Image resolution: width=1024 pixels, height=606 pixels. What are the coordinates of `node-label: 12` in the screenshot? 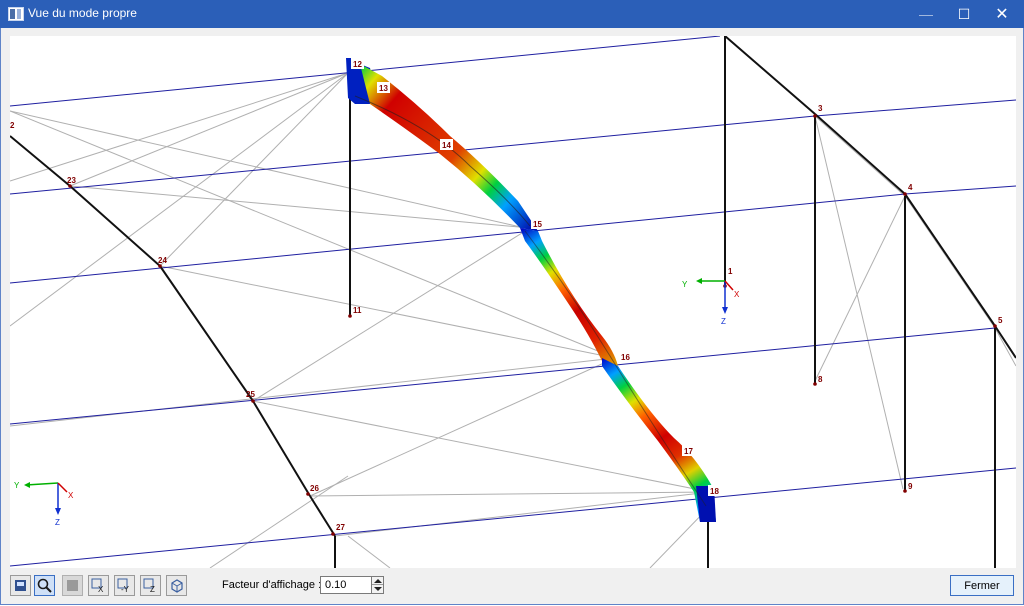 It's located at (357, 64).